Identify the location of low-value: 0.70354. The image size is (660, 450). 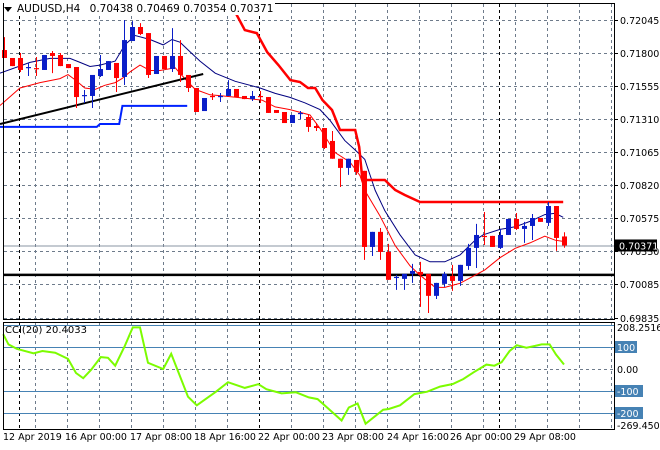
(205, 9).